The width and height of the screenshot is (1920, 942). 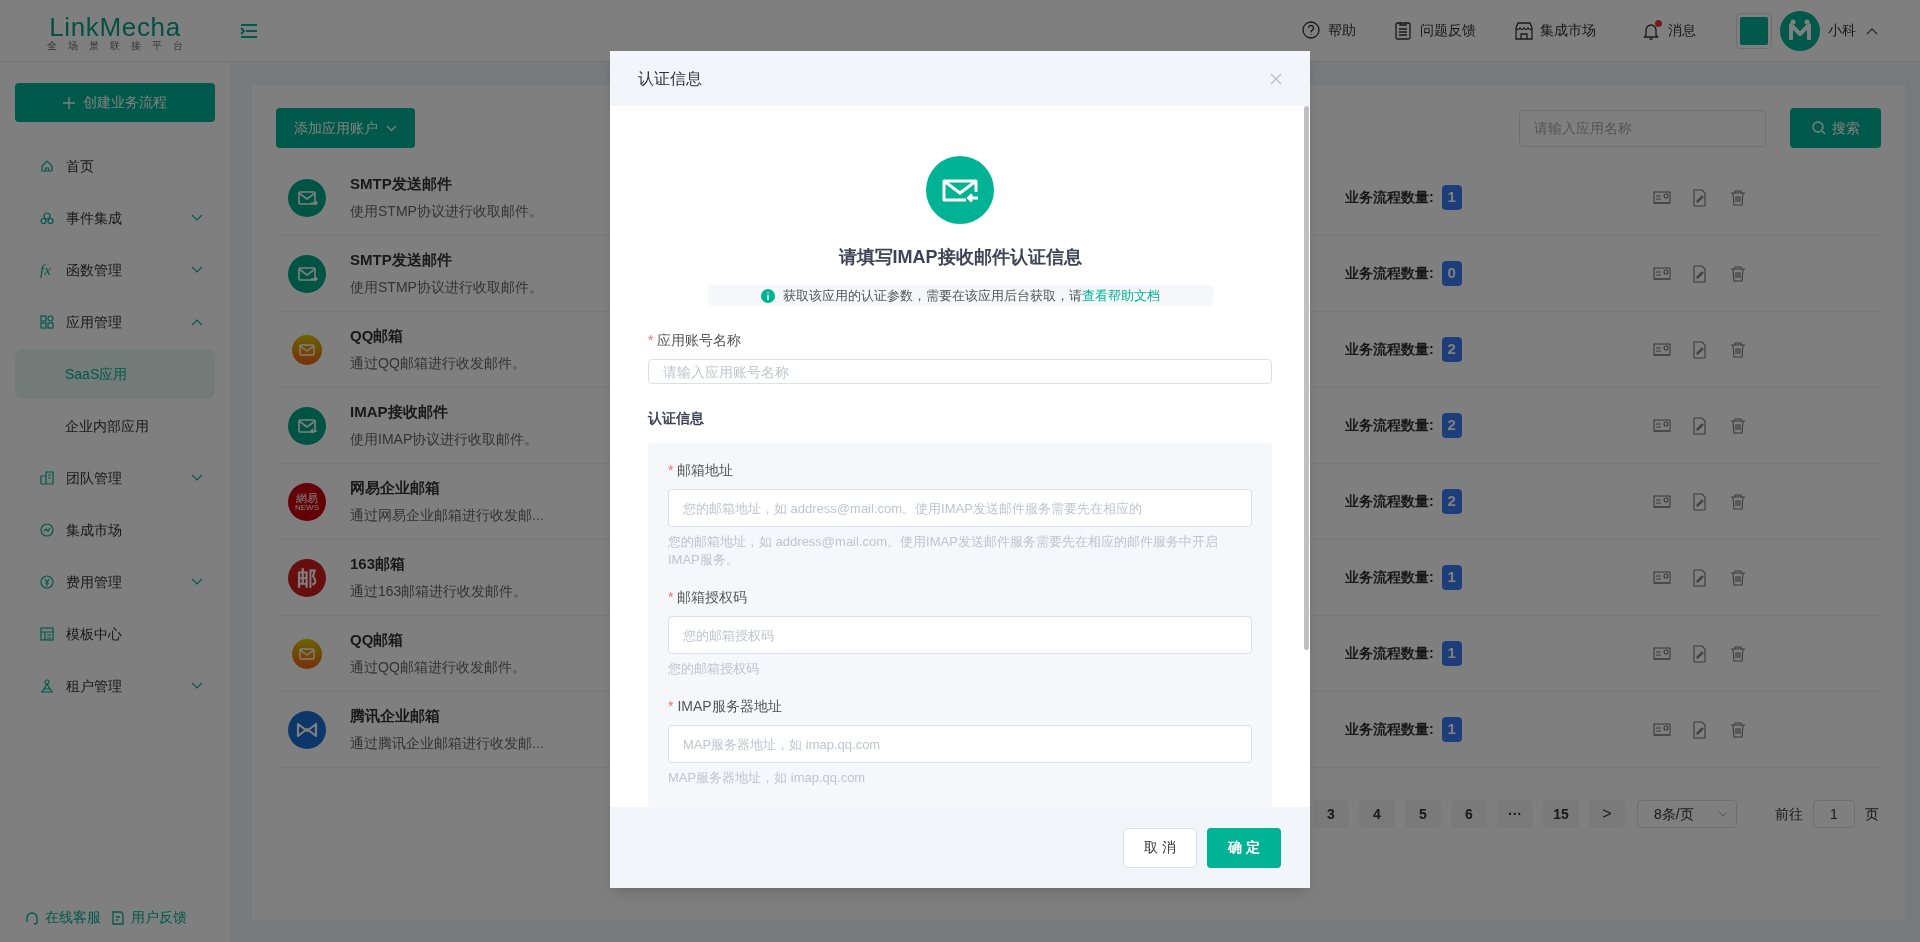 I want to click on required-asterisk: *, so click(x=671, y=597).